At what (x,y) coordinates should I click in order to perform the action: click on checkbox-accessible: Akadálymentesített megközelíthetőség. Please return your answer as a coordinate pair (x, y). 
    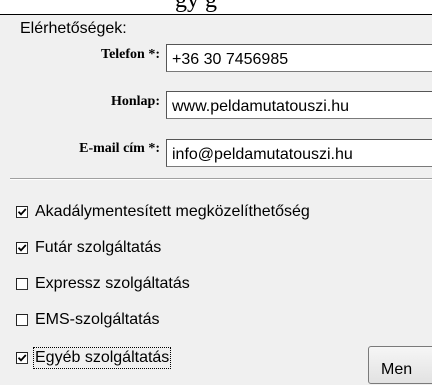
    Looking at the image, I should click on (163, 212).